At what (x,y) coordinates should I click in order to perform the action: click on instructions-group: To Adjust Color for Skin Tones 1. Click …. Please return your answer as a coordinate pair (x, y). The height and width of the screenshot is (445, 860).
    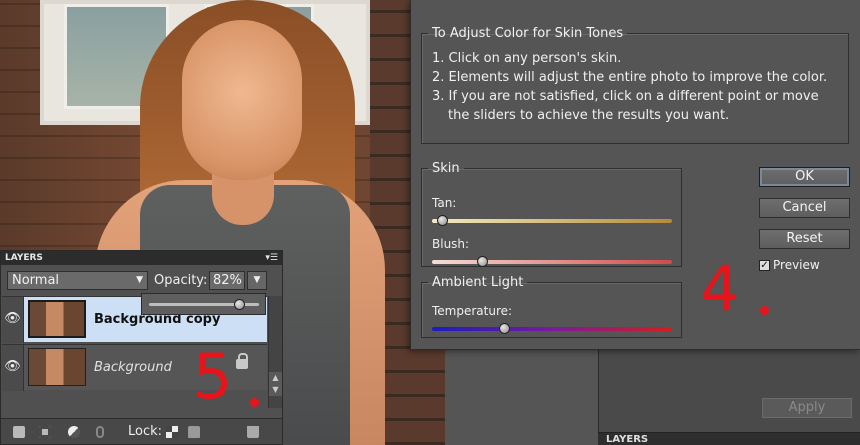
    Looking at the image, I should click on (635, 85).